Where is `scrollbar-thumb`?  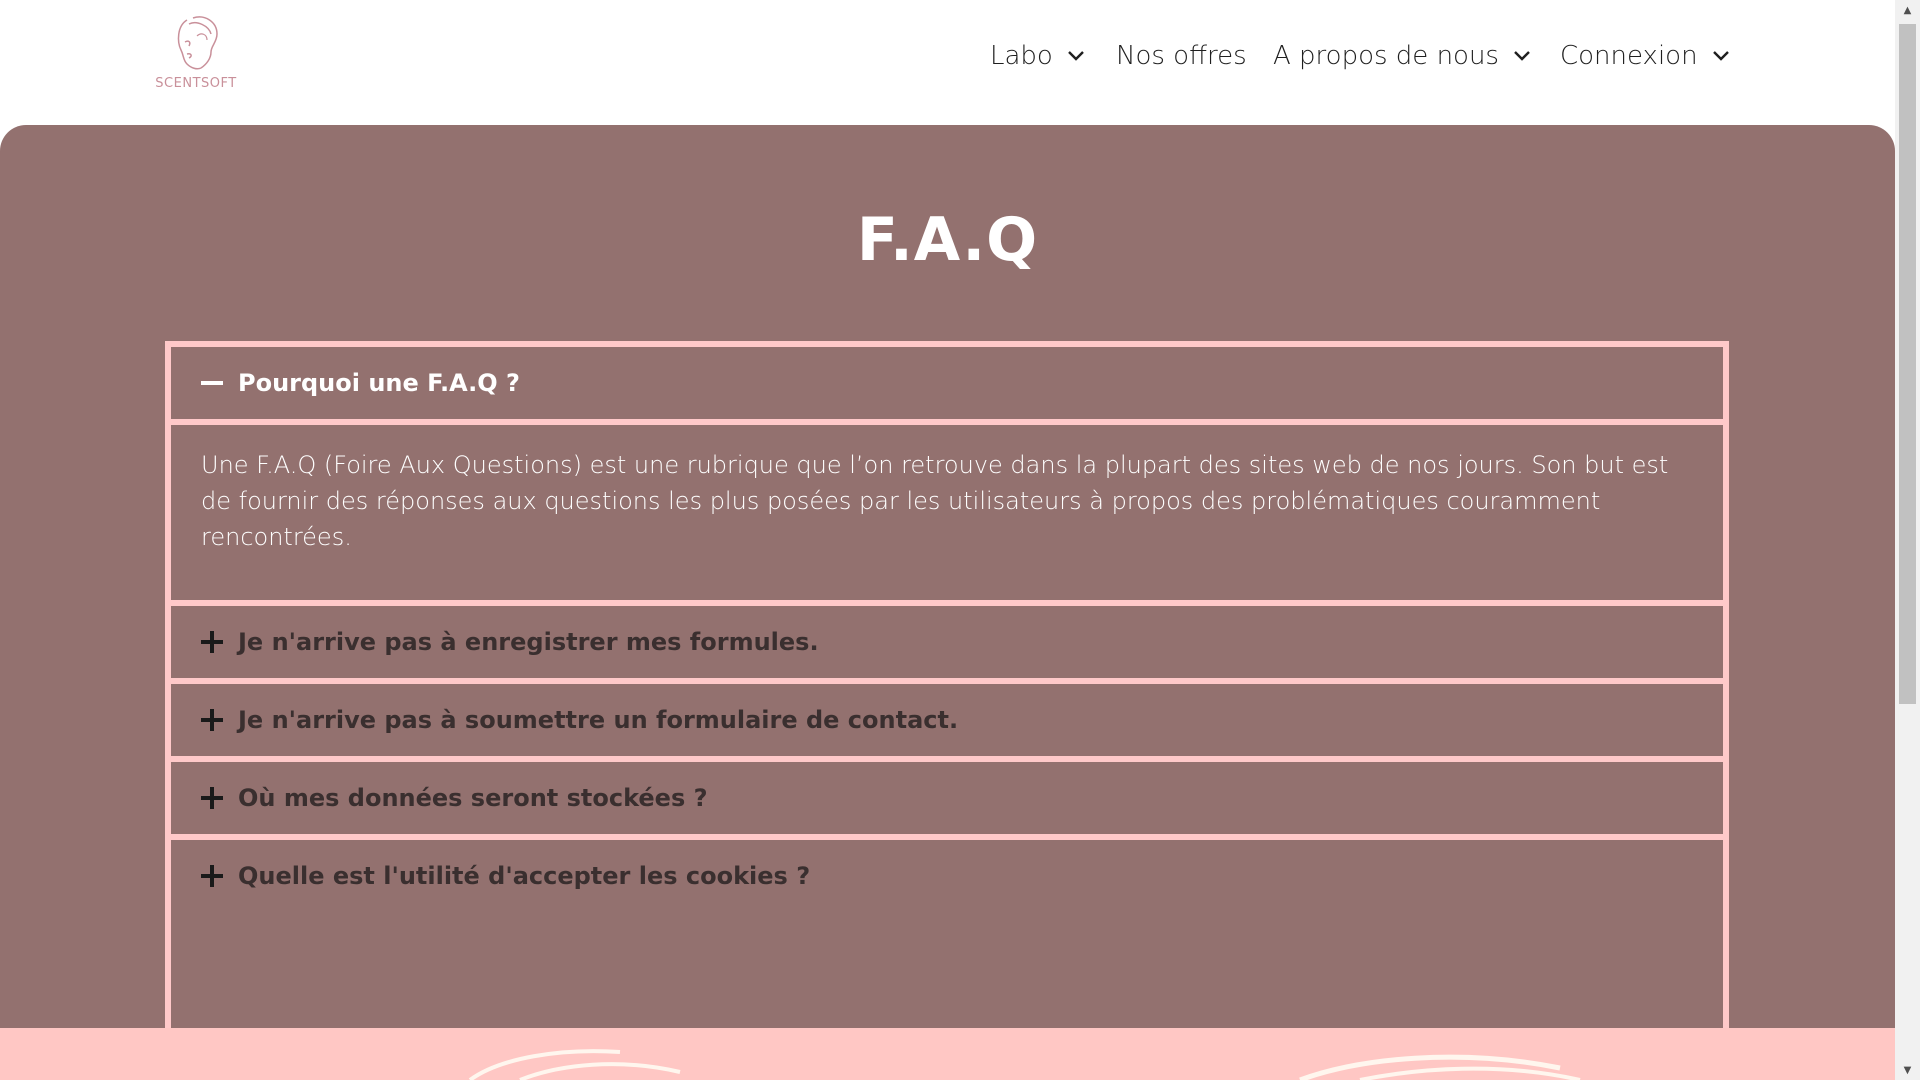 scrollbar-thumb is located at coordinates (1907, 364).